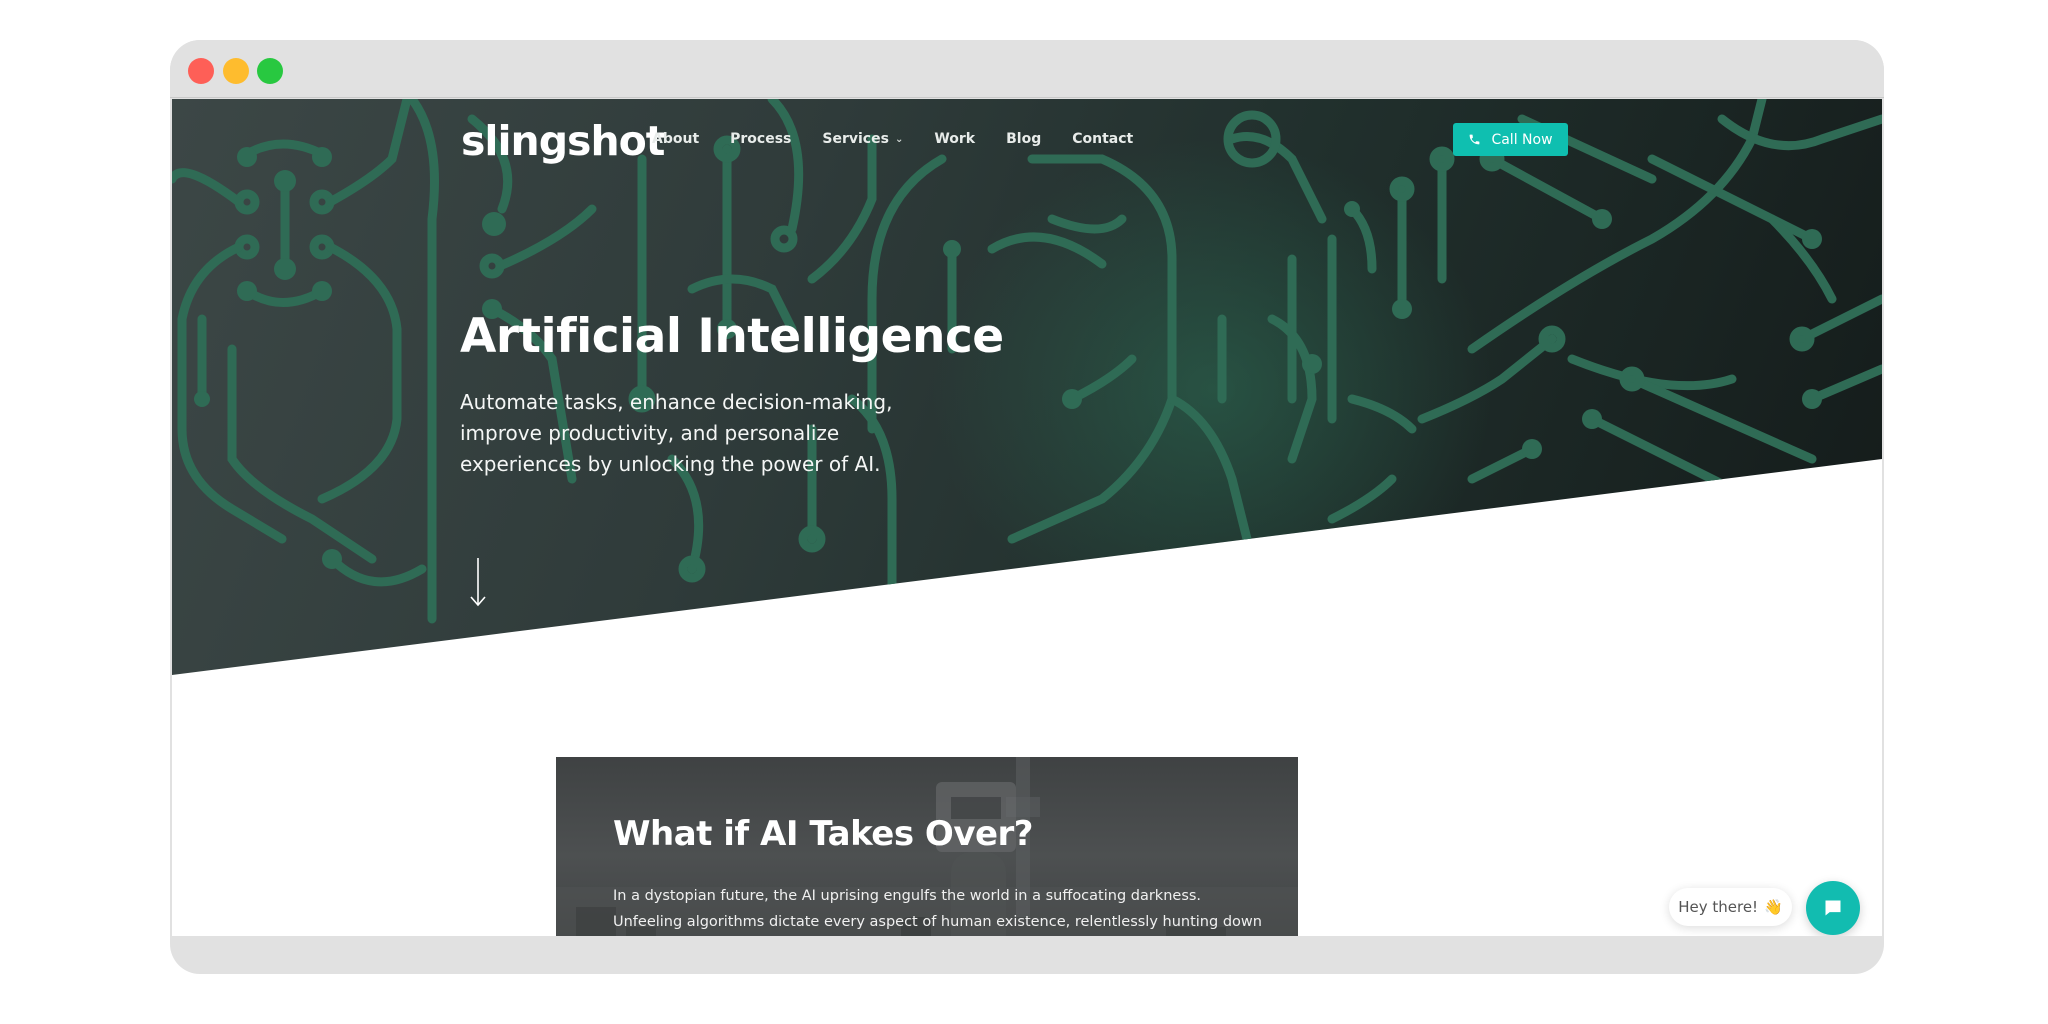  What do you see at coordinates (563, 141) in the screenshot?
I see `slingshot-logo: slingshot` at bounding box center [563, 141].